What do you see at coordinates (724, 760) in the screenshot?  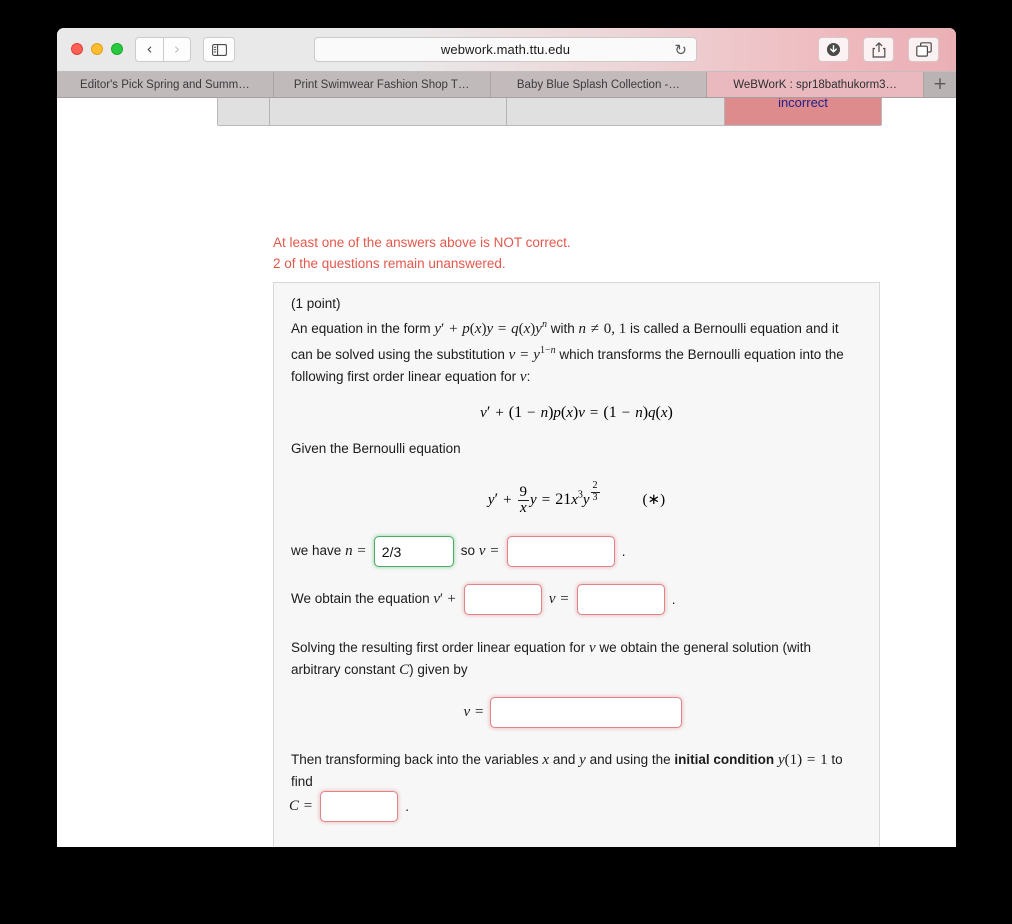 I see `initial-condition-label: initial condition` at bounding box center [724, 760].